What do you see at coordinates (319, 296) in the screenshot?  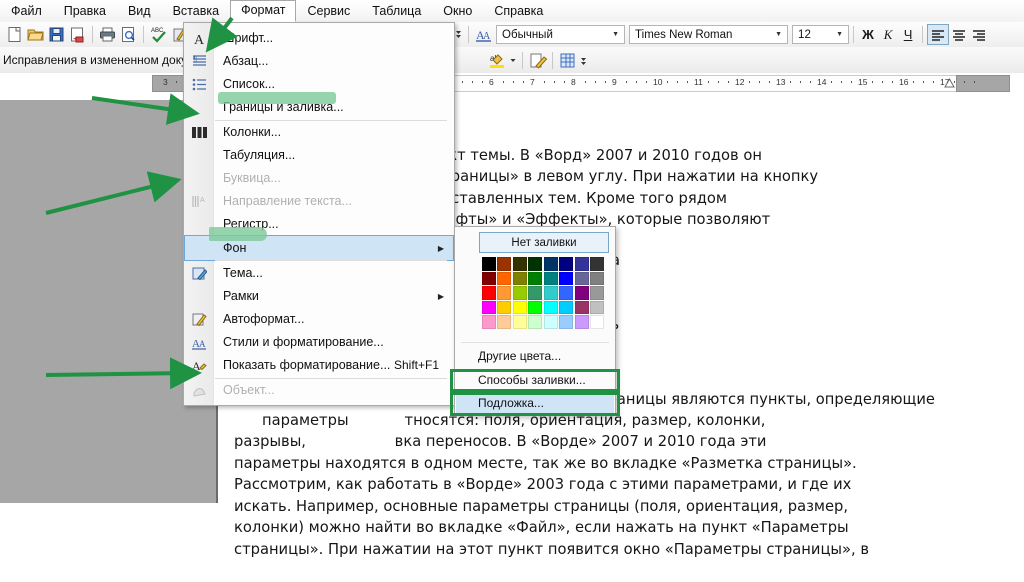 I see `menu-item-рамки: Рамки ▶` at bounding box center [319, 296].